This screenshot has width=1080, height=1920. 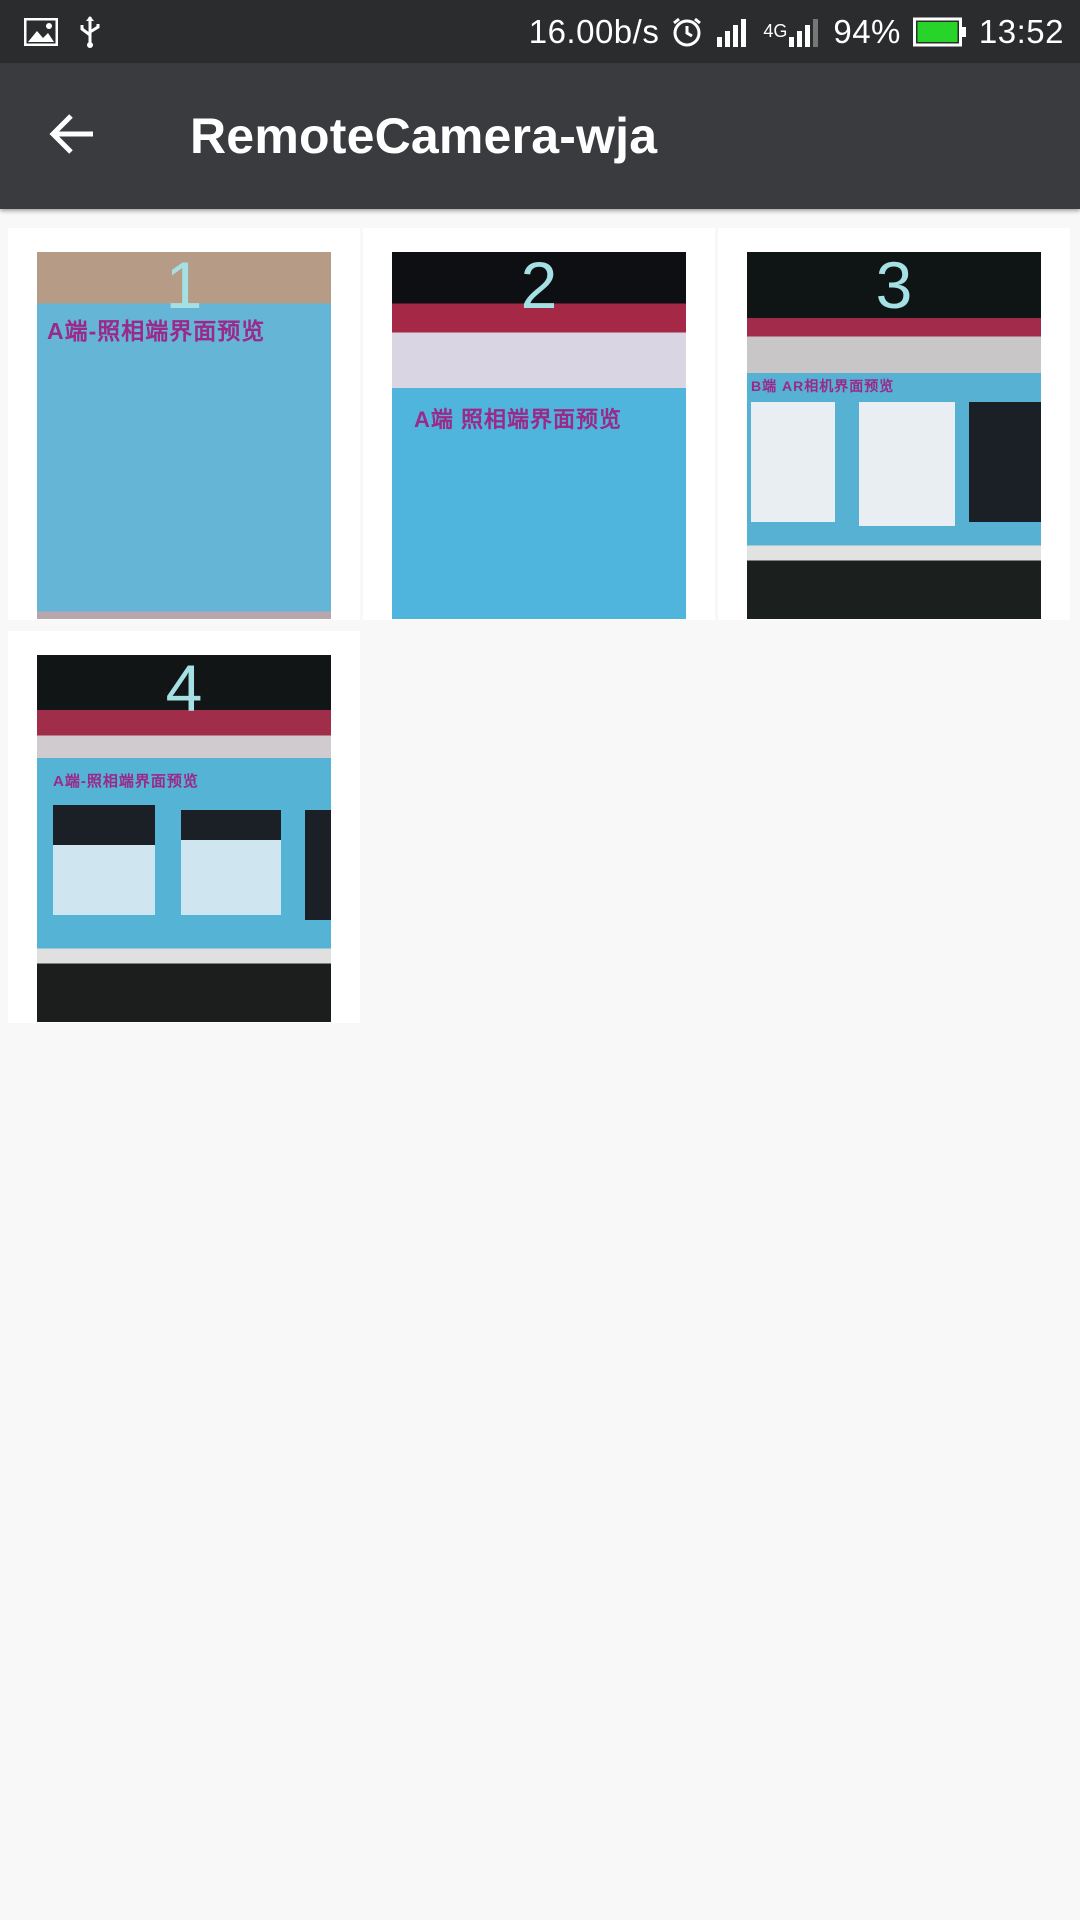 I want to click on clock: 13:52, so click(x=1021, y=31).